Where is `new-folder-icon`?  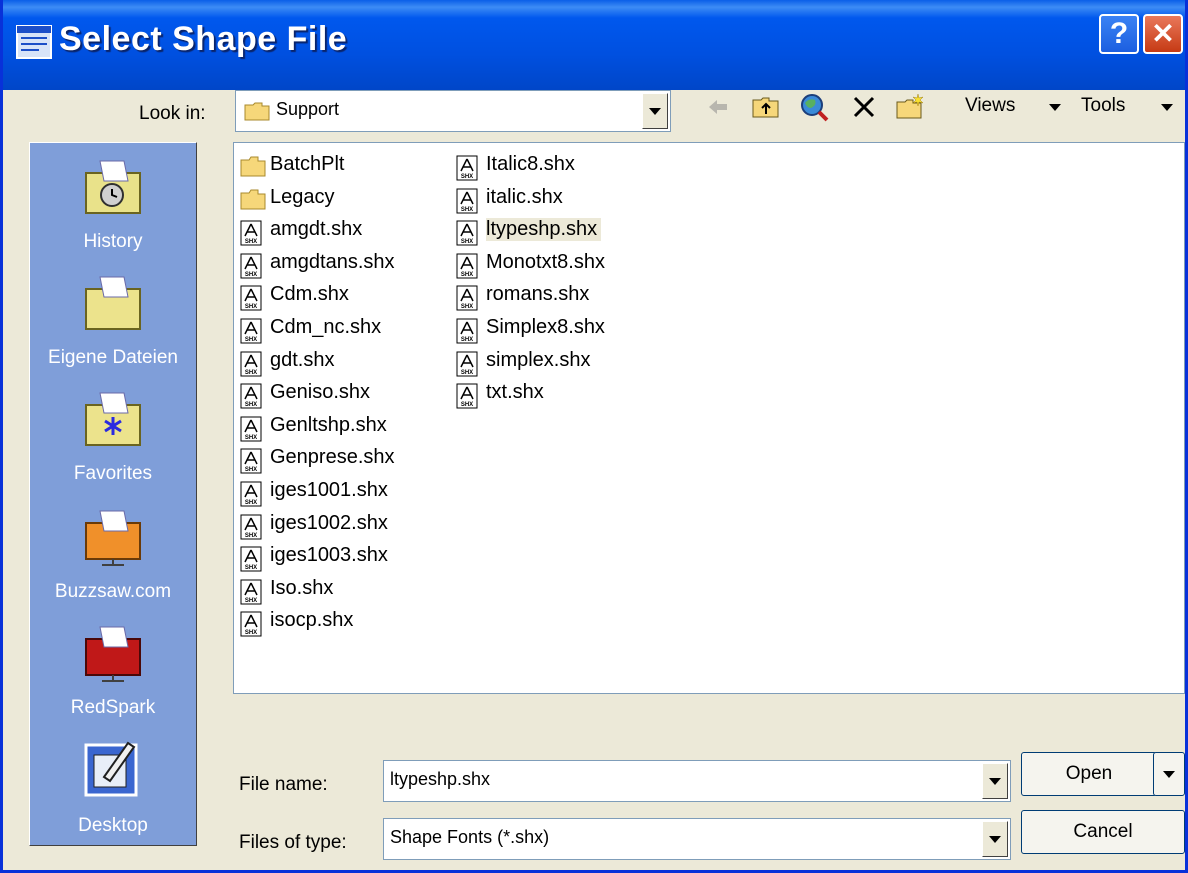
new-folder-icon is located at coordinates (910, 107).